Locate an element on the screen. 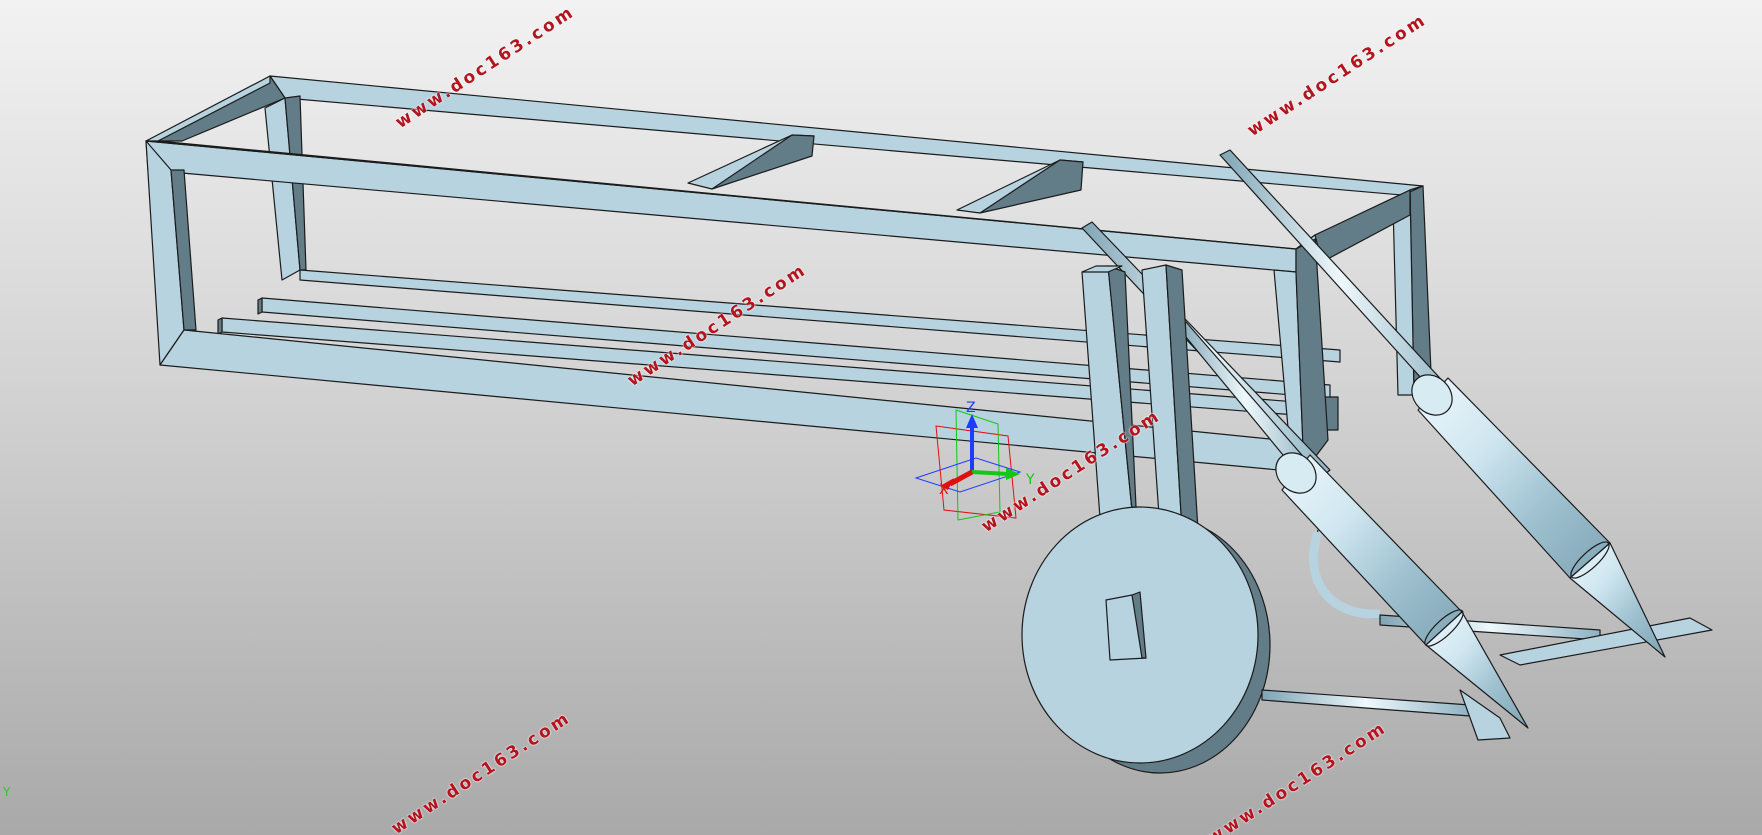  link-bar-lower is located at coordinates (1366, 703).